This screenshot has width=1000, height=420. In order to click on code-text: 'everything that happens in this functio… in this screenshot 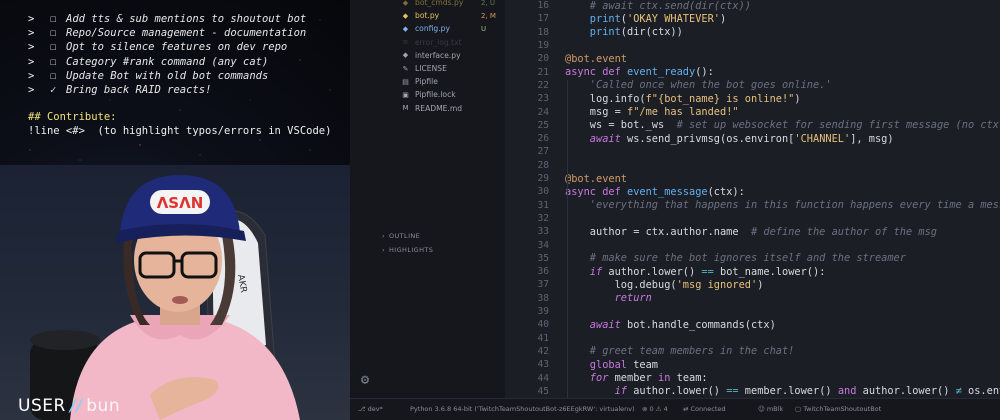, I will do `click(782, 205)`.